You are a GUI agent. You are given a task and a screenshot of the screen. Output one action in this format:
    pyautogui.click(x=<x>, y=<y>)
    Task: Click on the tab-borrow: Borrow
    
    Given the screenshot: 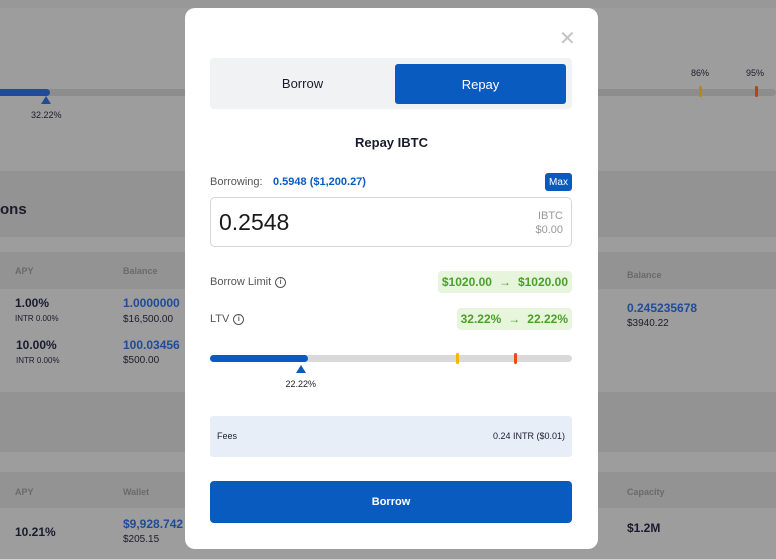 What is the action you would take?
    pyautogui.click(x=302, y=83)
    